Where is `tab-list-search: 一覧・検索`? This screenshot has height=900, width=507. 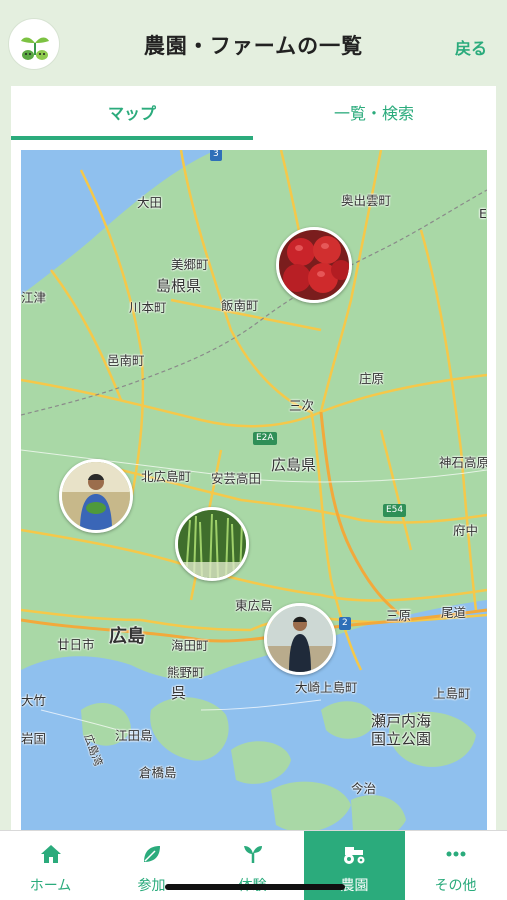 tab-list-search: 一覧・検索 is located at coordinates (374, 114).